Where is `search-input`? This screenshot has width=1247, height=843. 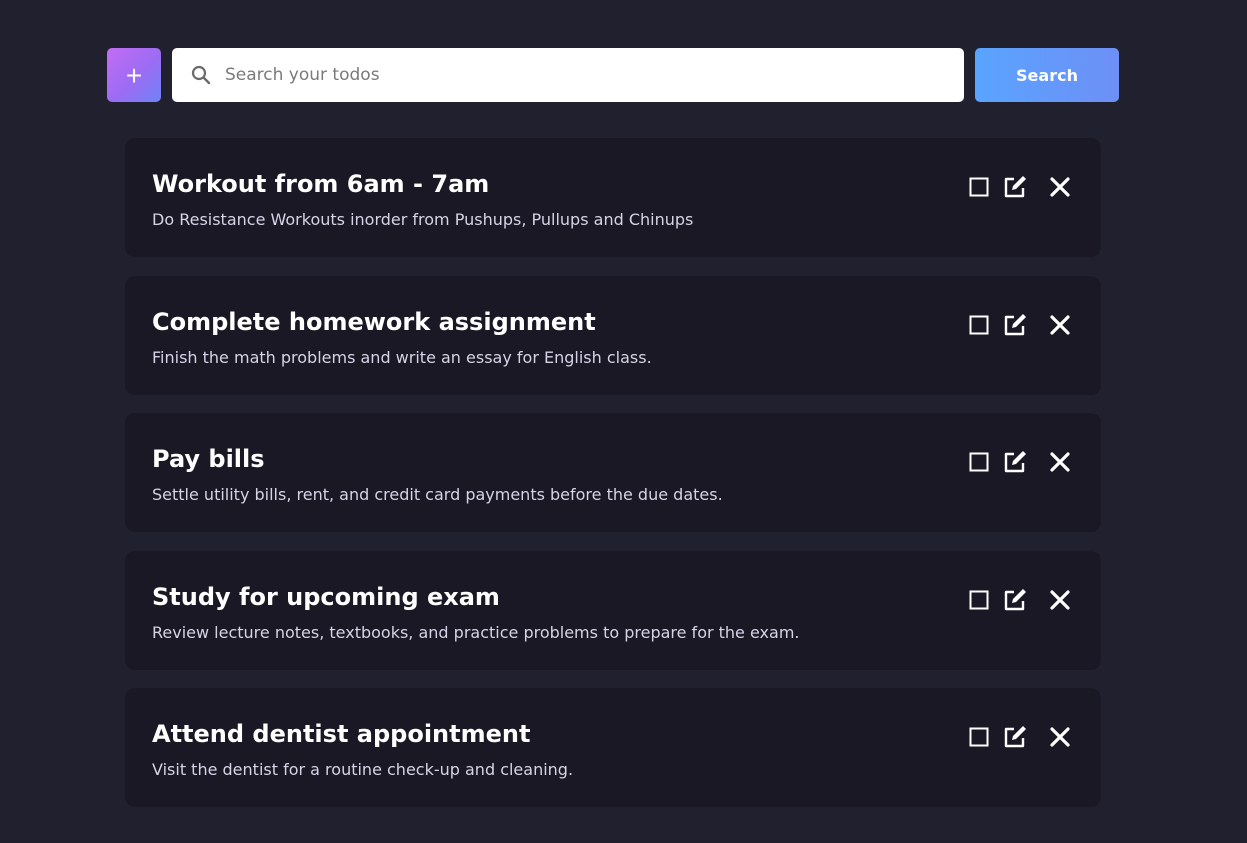 search-input is located at coordinates (575, 75).